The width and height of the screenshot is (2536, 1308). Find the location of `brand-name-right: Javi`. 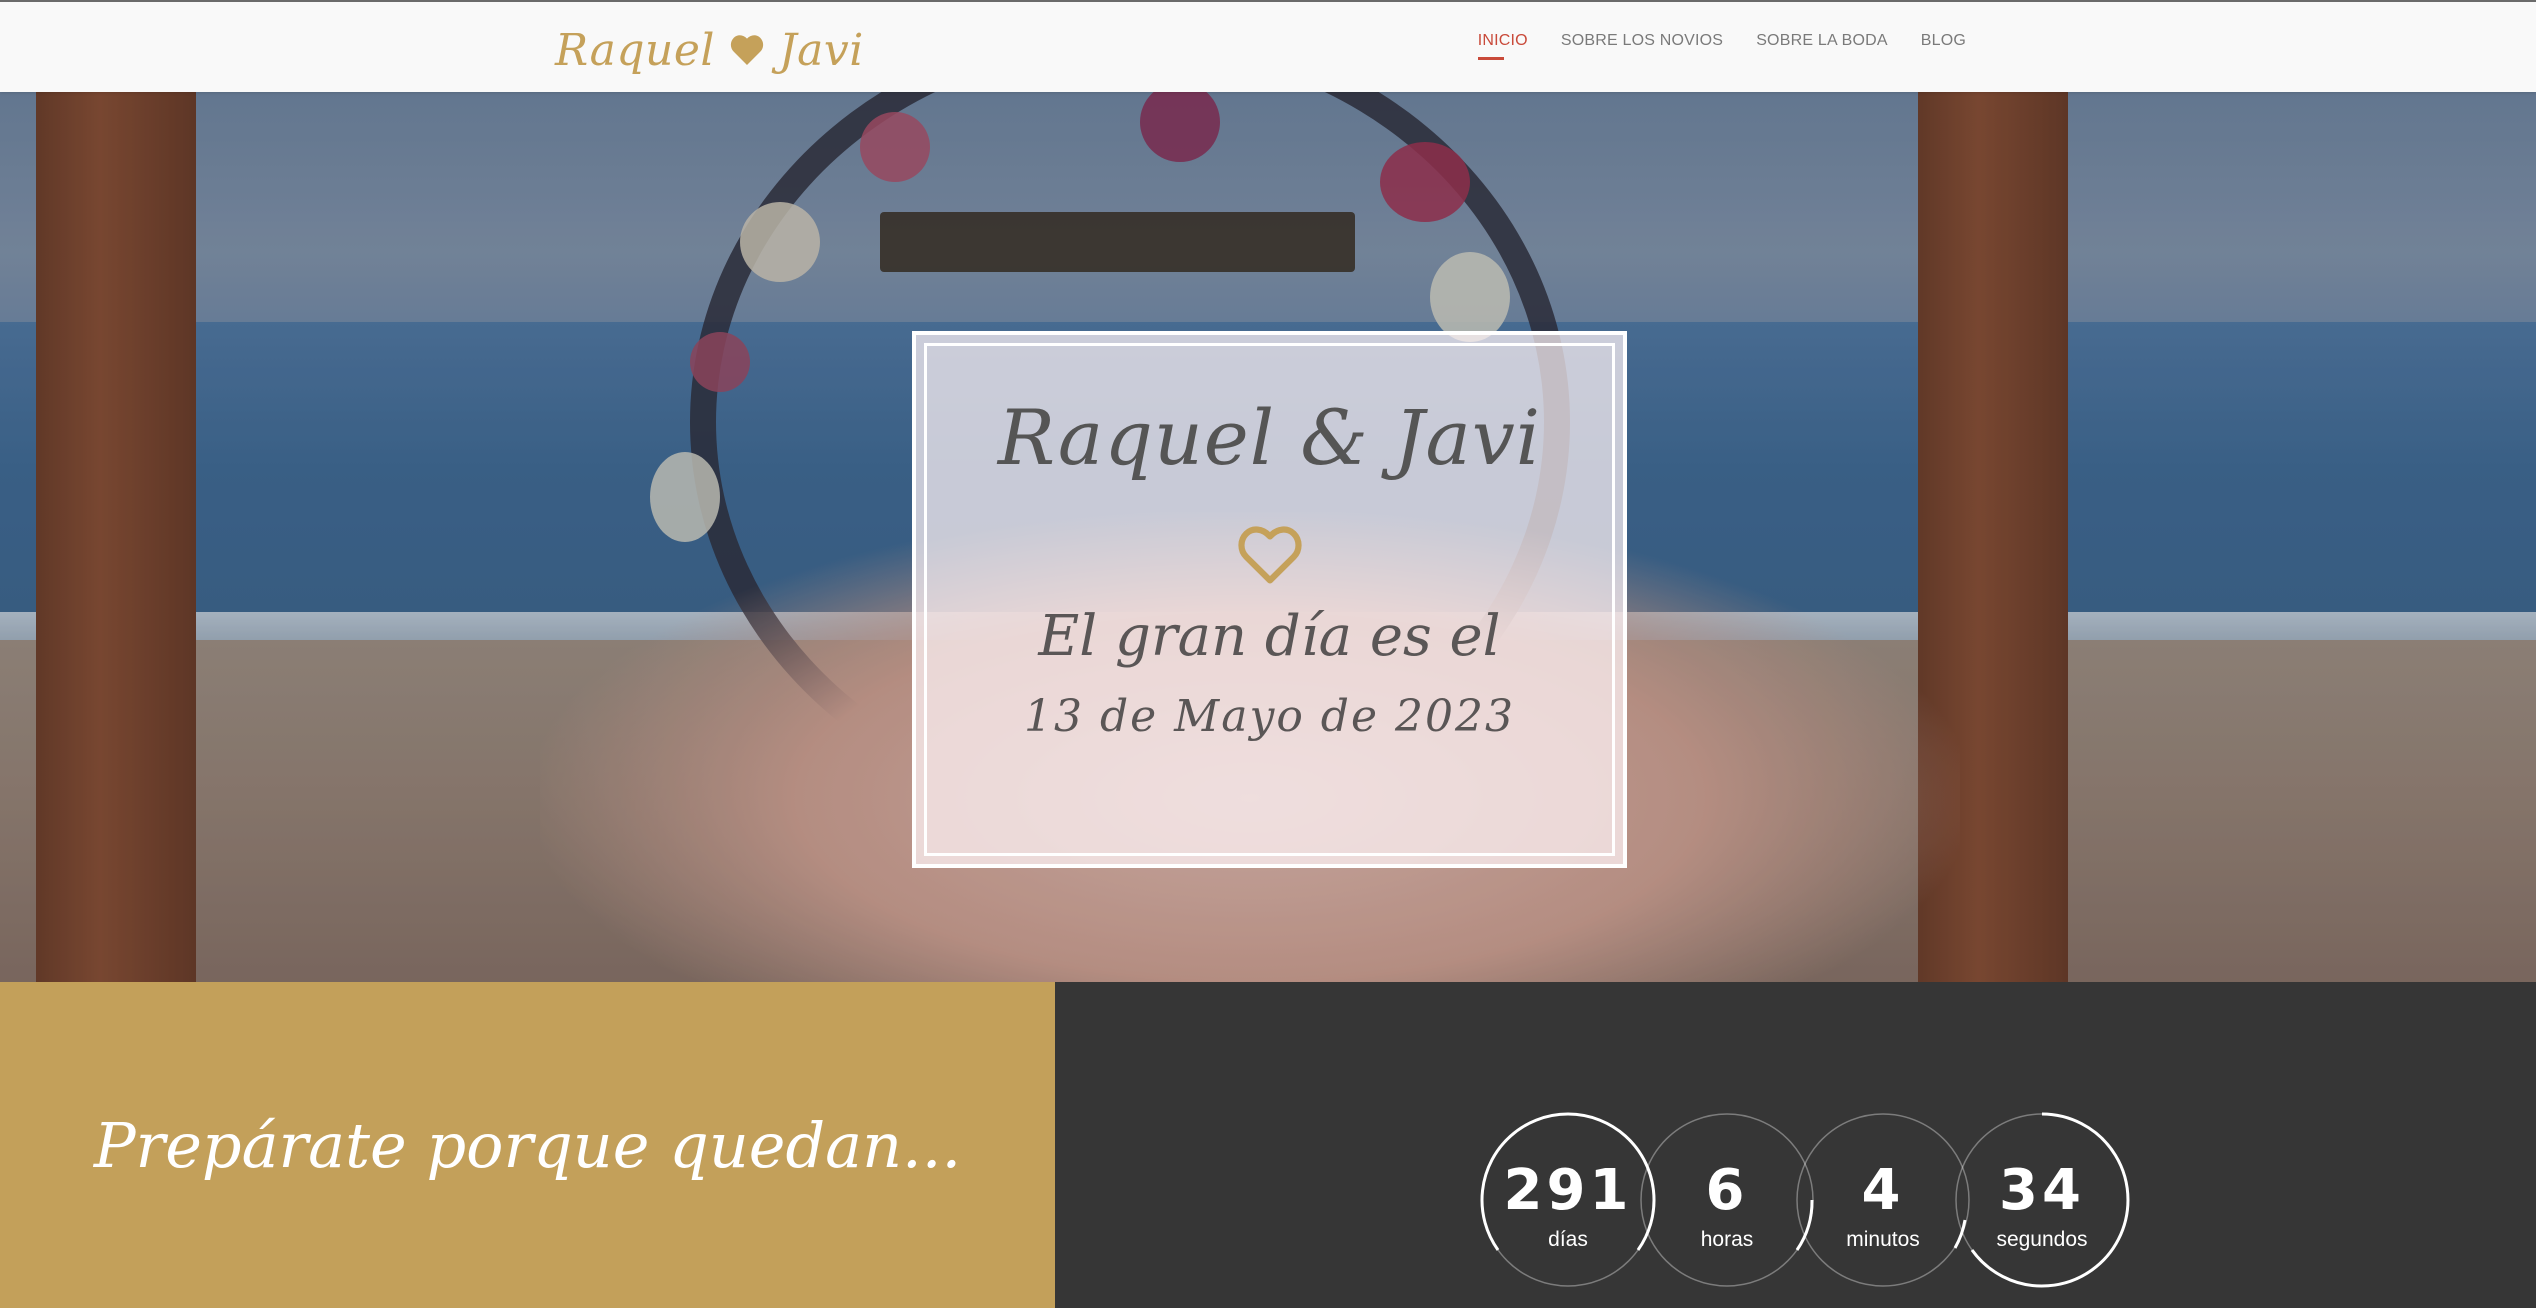

brand-name-right: Javi is located at coordinates (821, 50).